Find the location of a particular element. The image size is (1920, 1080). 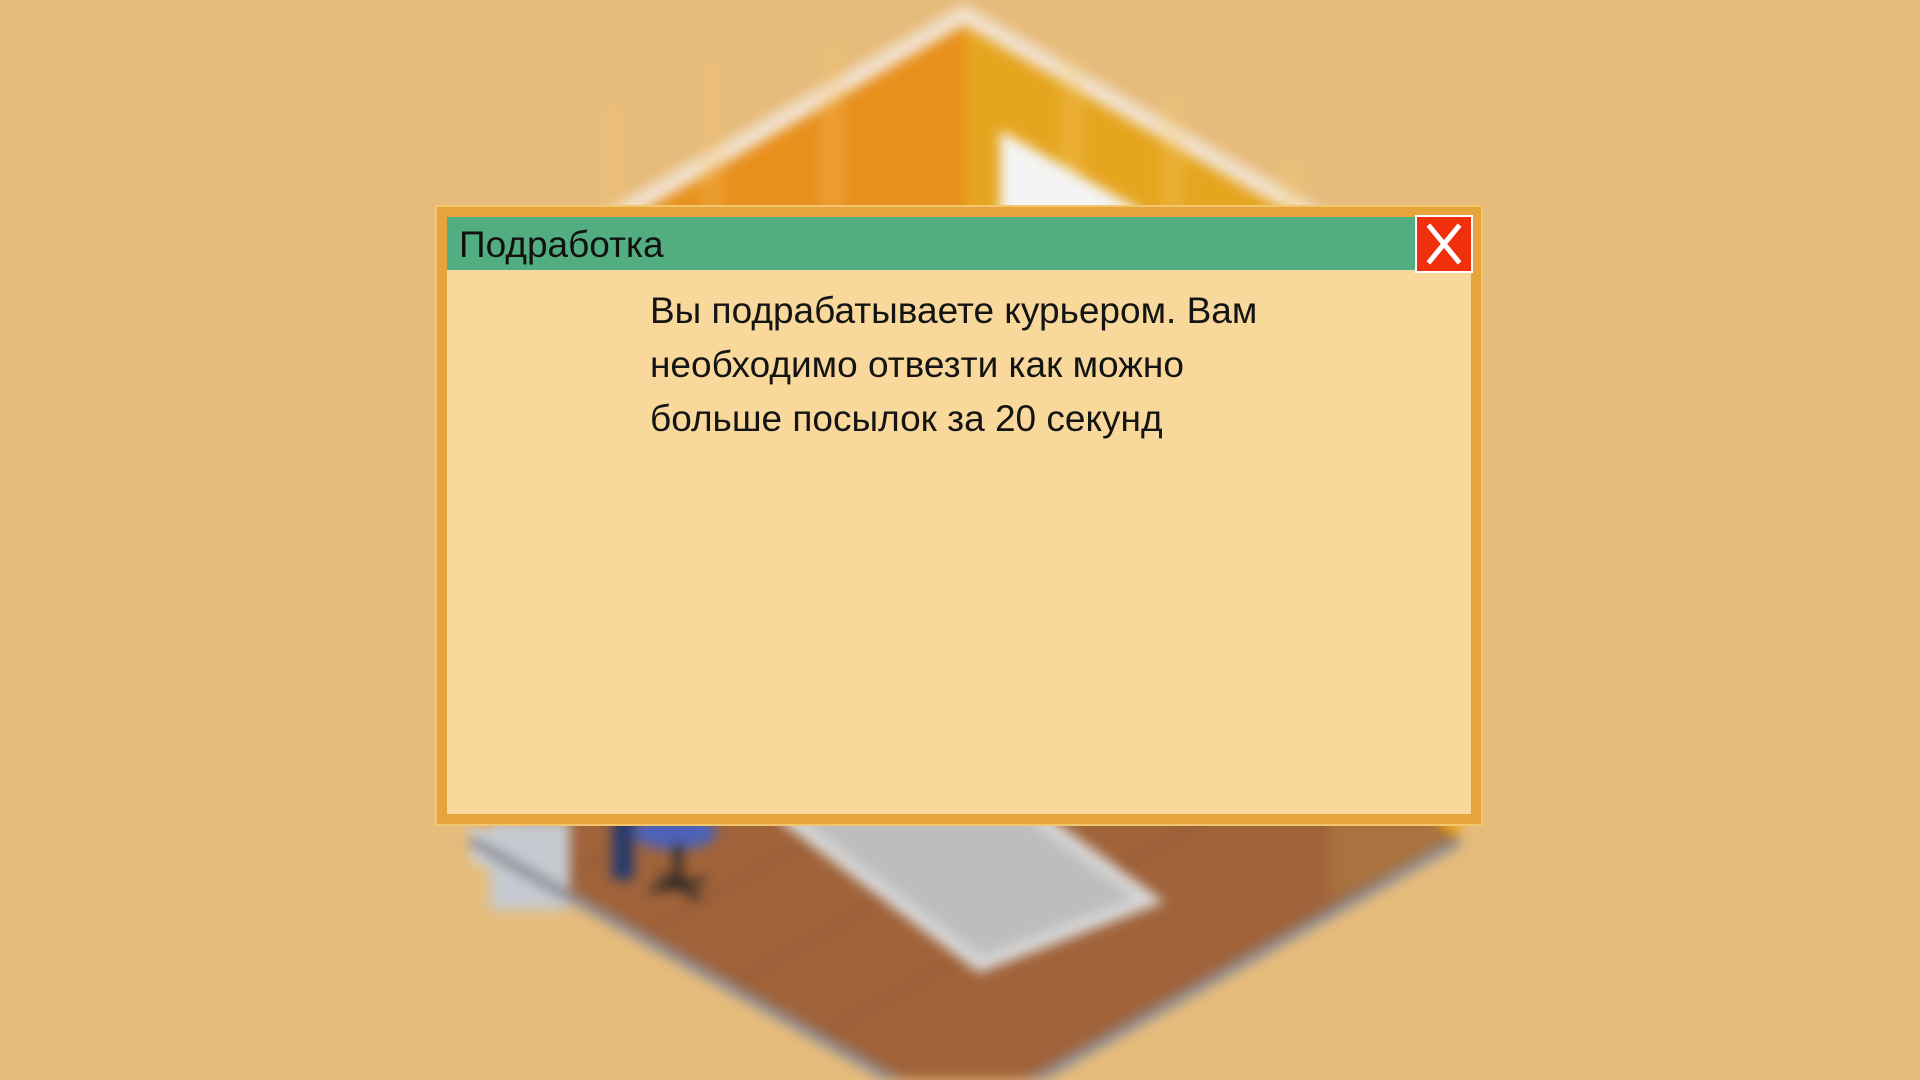

dialog-title: Подработка is located at coordinates (561, 244).